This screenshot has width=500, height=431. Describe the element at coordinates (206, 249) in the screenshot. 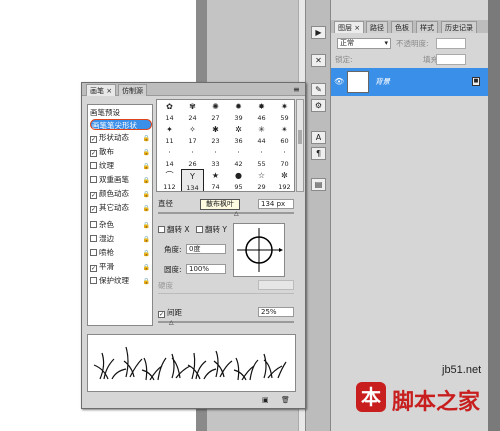

I see `angle-input: 0度` at that location.